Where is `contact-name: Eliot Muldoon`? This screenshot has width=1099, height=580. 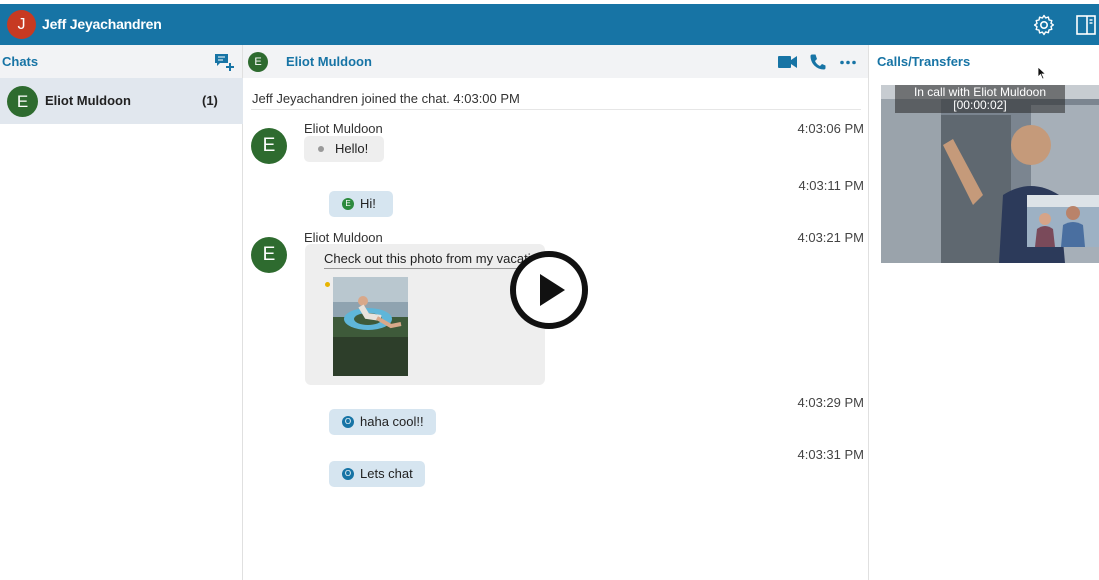 contact-name: Eliot Muldoon is located at coordinates (329, 61).